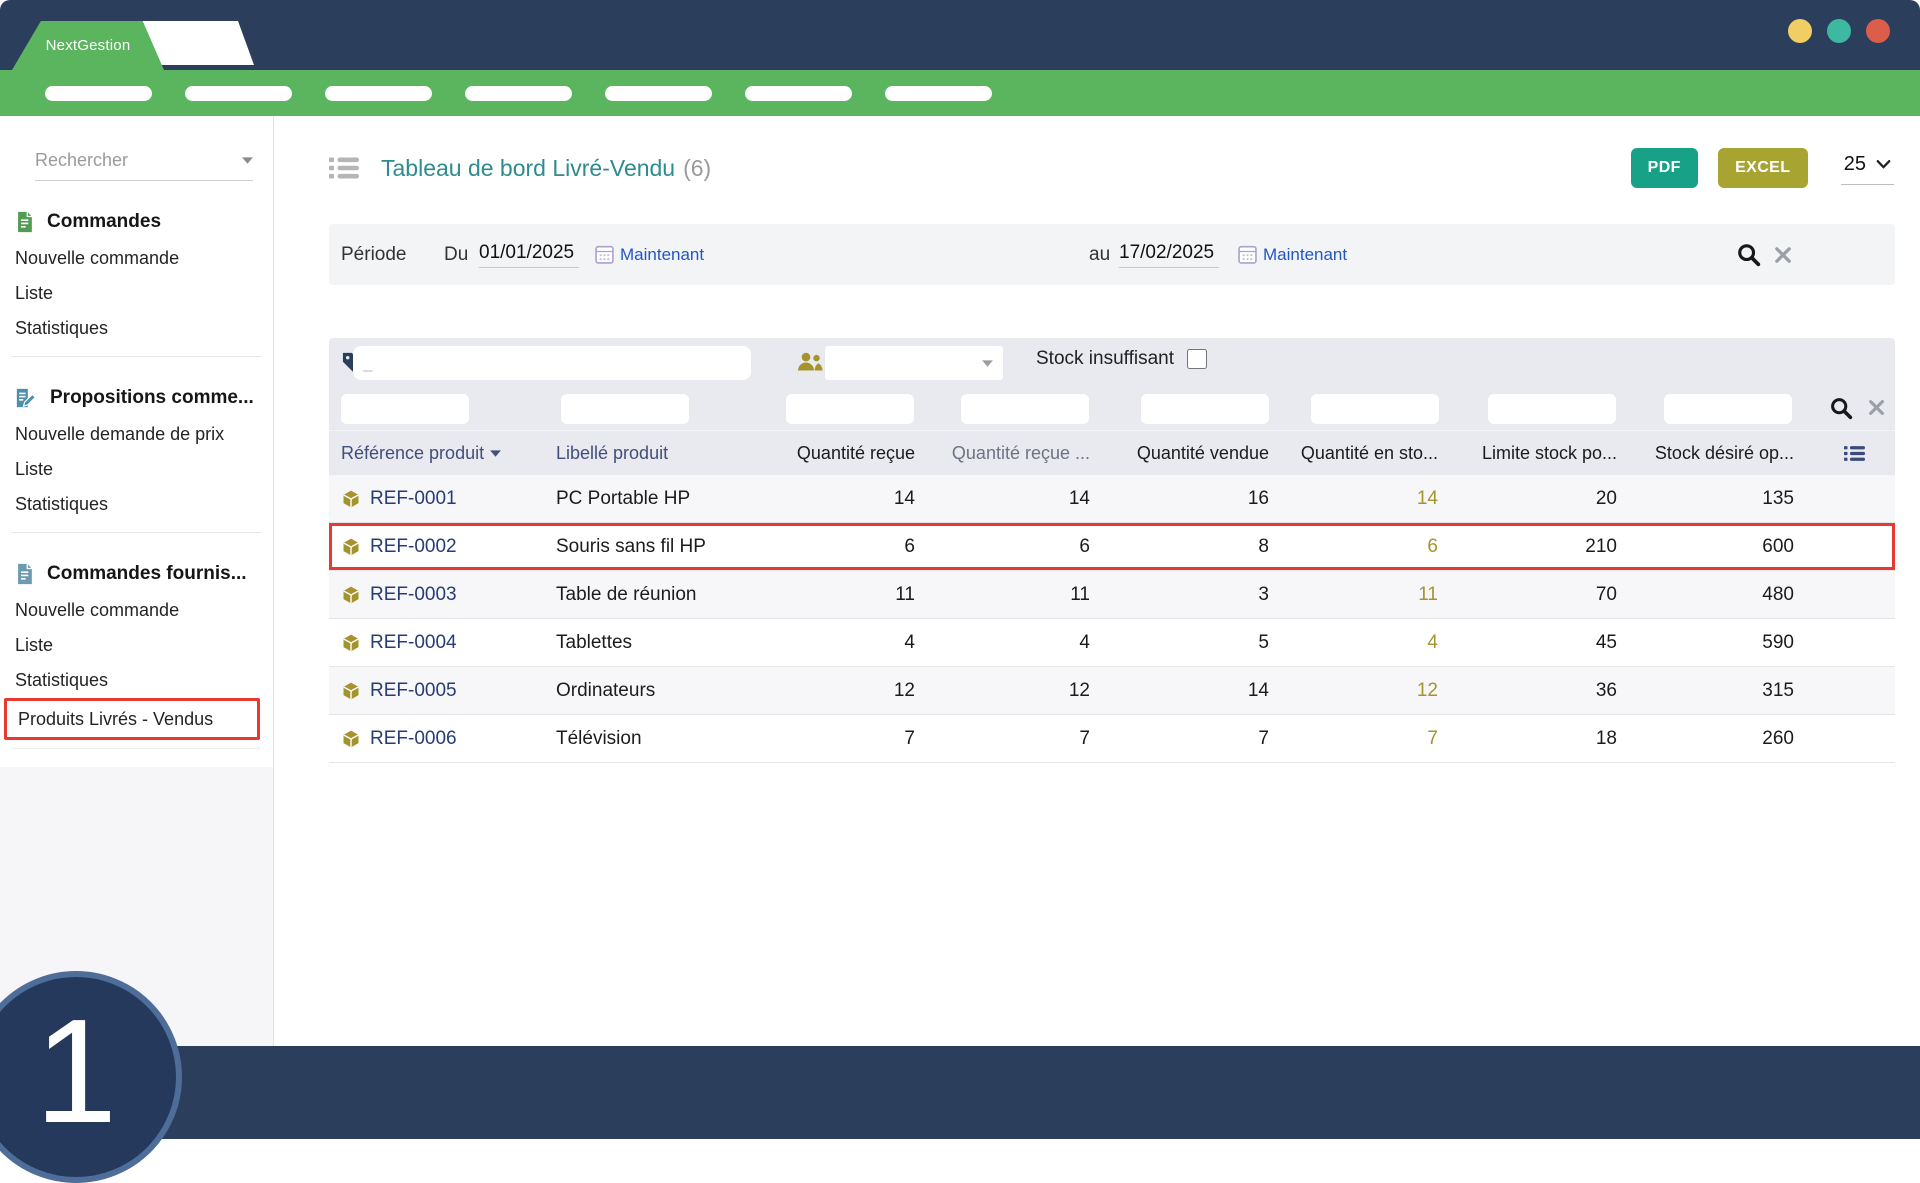 This screenshot has height=1183, width=1920. Describe the element at coordinates (24, 222) in the screenshot. I see `orders-document-icon` at that location.